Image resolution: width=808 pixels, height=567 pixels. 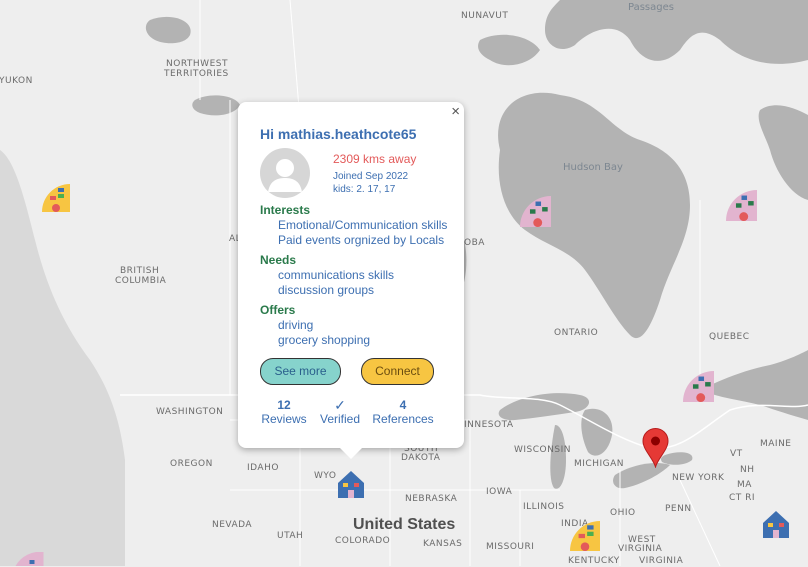 I want to click on map-label-ontario: ONTARIO, so click(x=576, y=333).